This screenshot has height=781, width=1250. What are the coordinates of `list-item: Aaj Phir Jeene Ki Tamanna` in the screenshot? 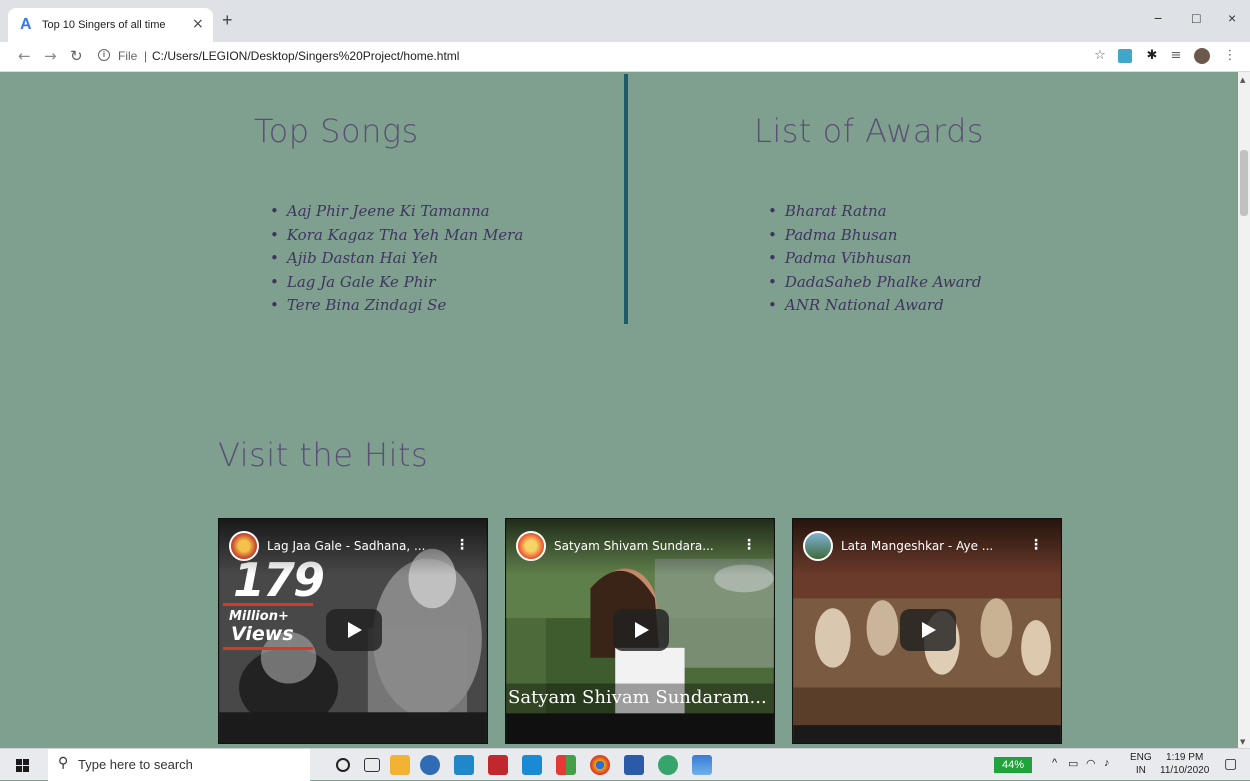 It's located at (396, 212).